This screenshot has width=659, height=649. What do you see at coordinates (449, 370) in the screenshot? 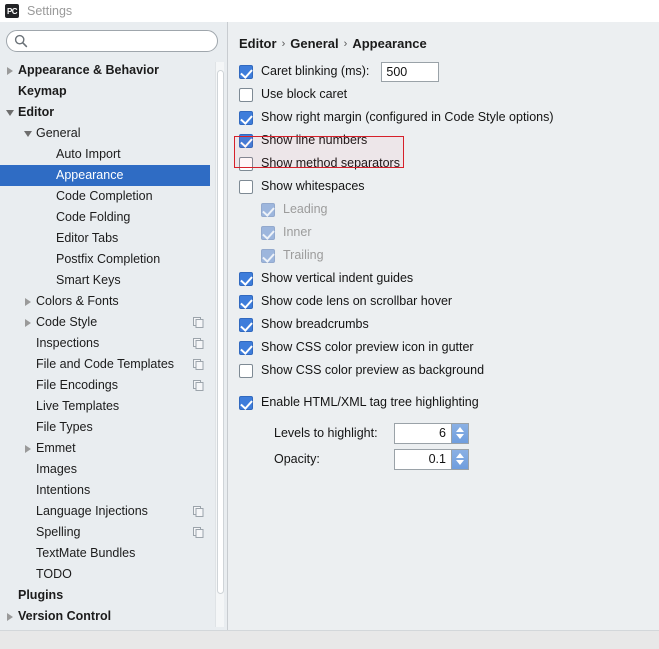
I see `option-row: Show CSS color preview as background` at bounding box center [449, 370].